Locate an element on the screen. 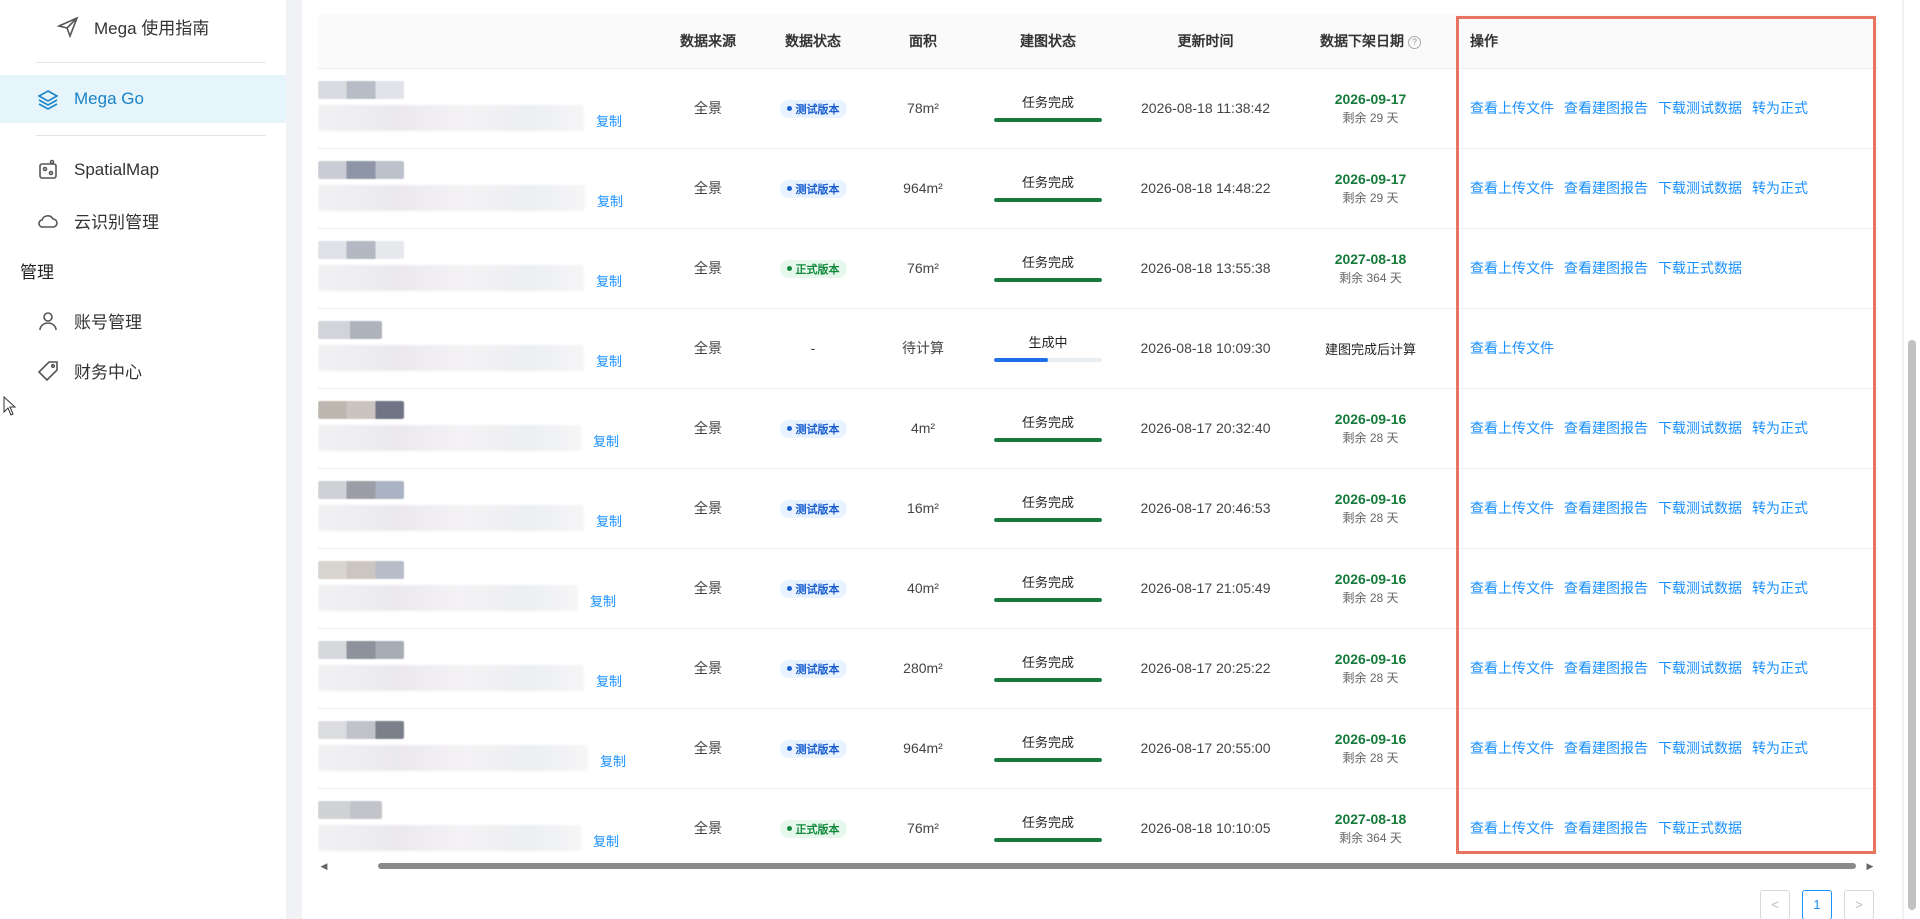 The image size is (1920, 919). sidebar-item-guide: Mega 使用指南 is located at coordinates (132, 26).